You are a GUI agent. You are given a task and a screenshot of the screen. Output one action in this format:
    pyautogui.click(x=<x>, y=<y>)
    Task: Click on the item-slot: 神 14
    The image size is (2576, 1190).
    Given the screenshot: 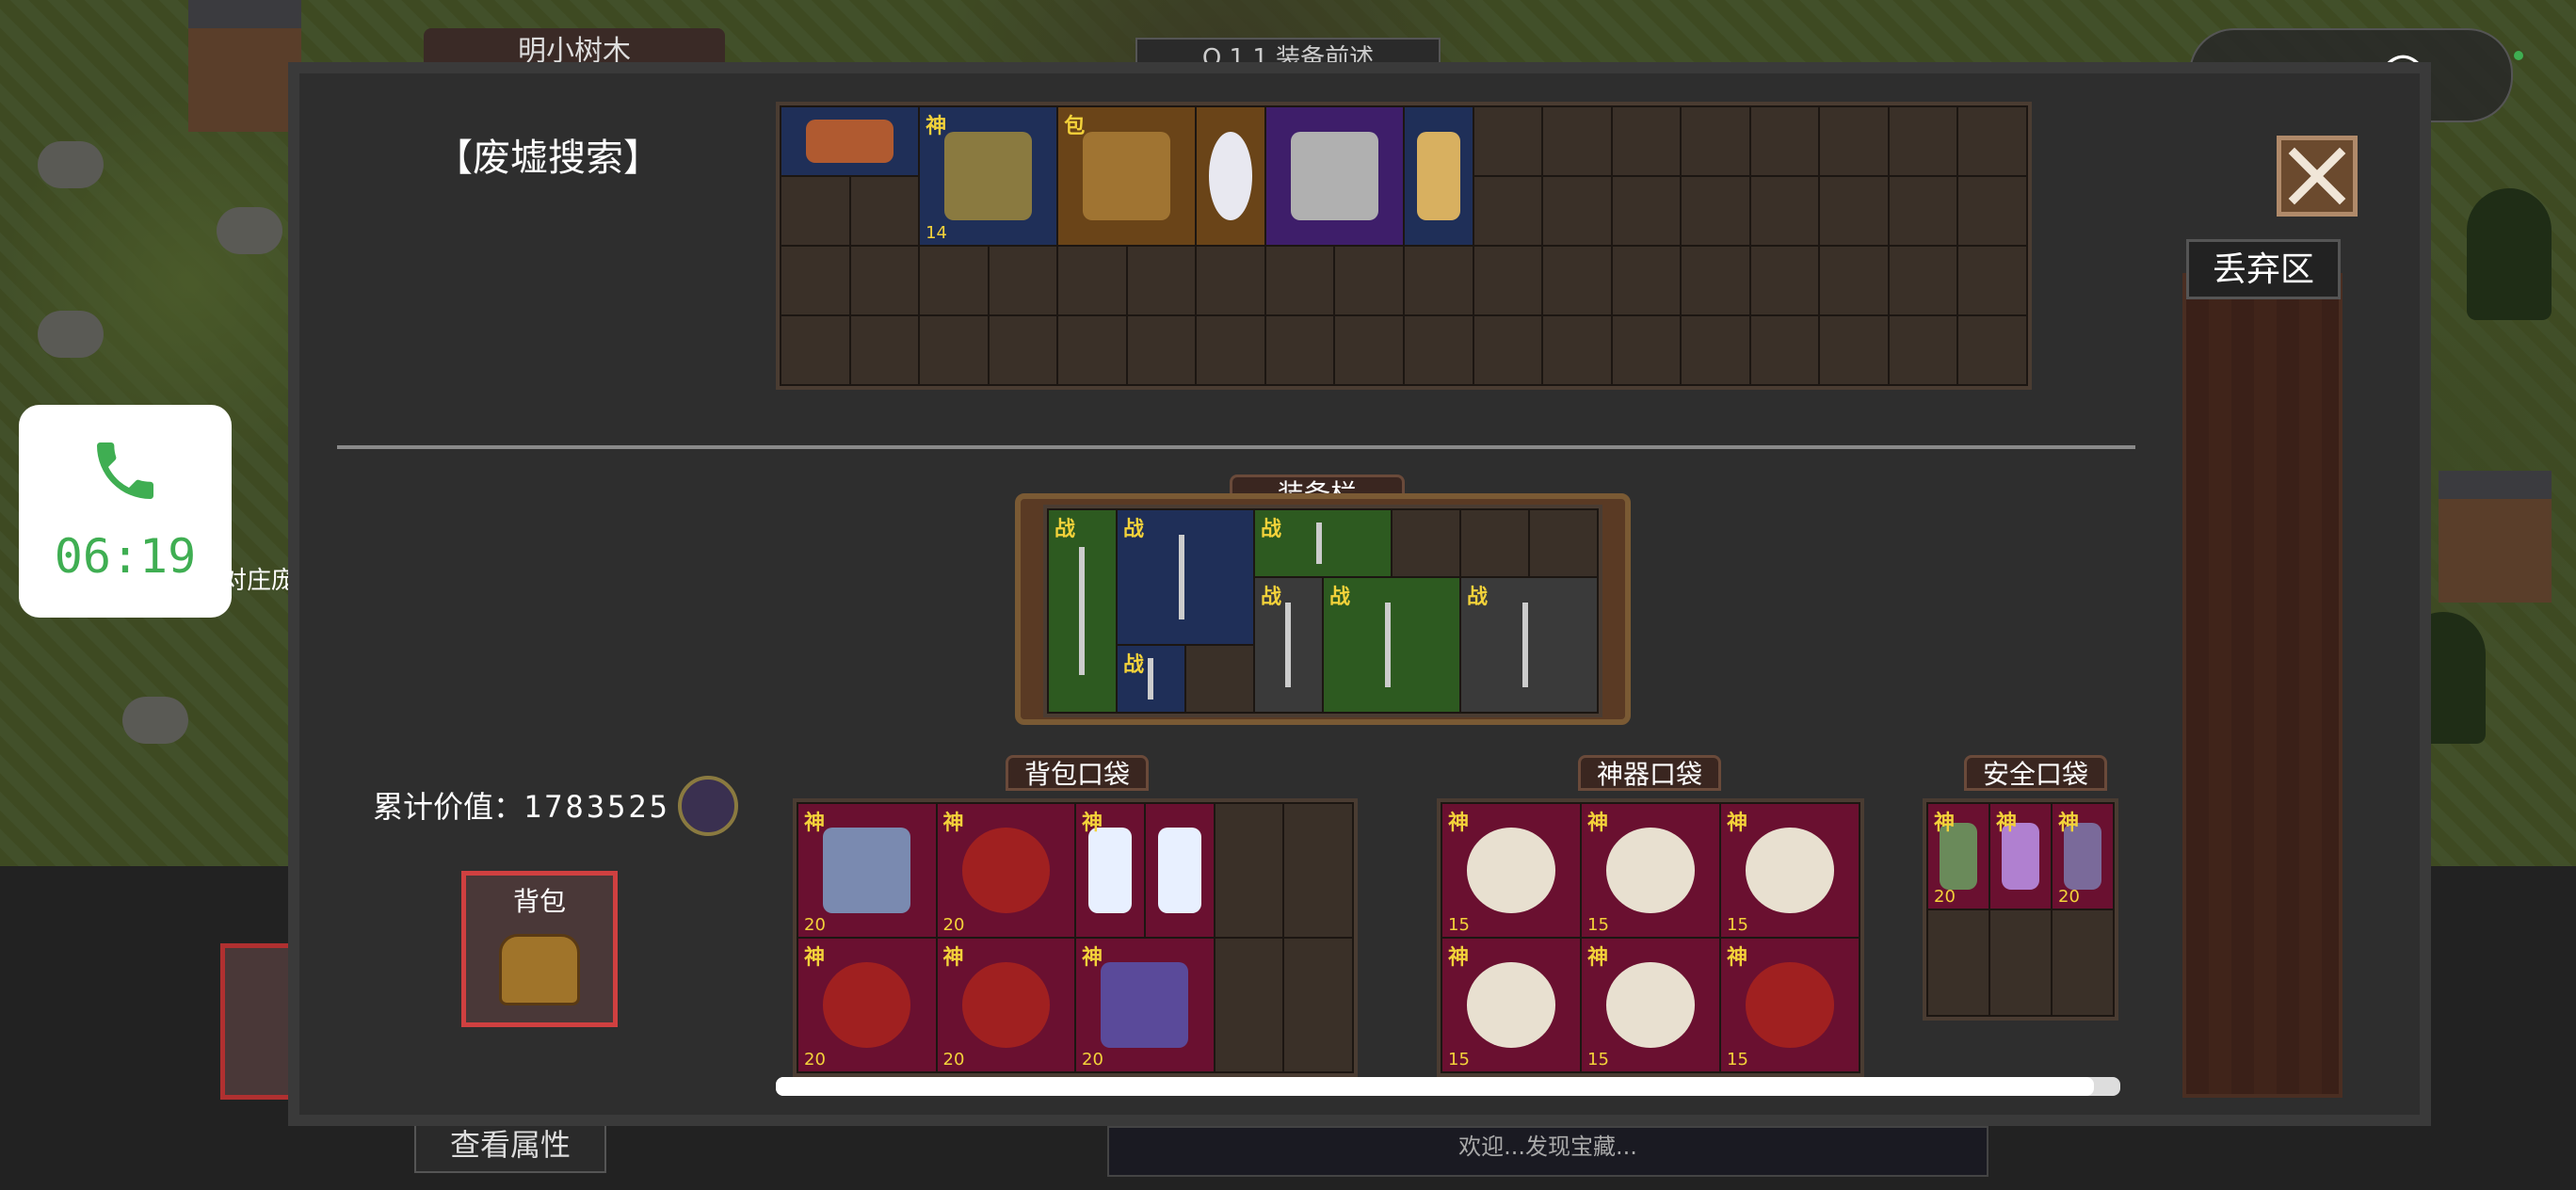 What is the action you would take?
    pyautogui.click(x=988, y=176)
    